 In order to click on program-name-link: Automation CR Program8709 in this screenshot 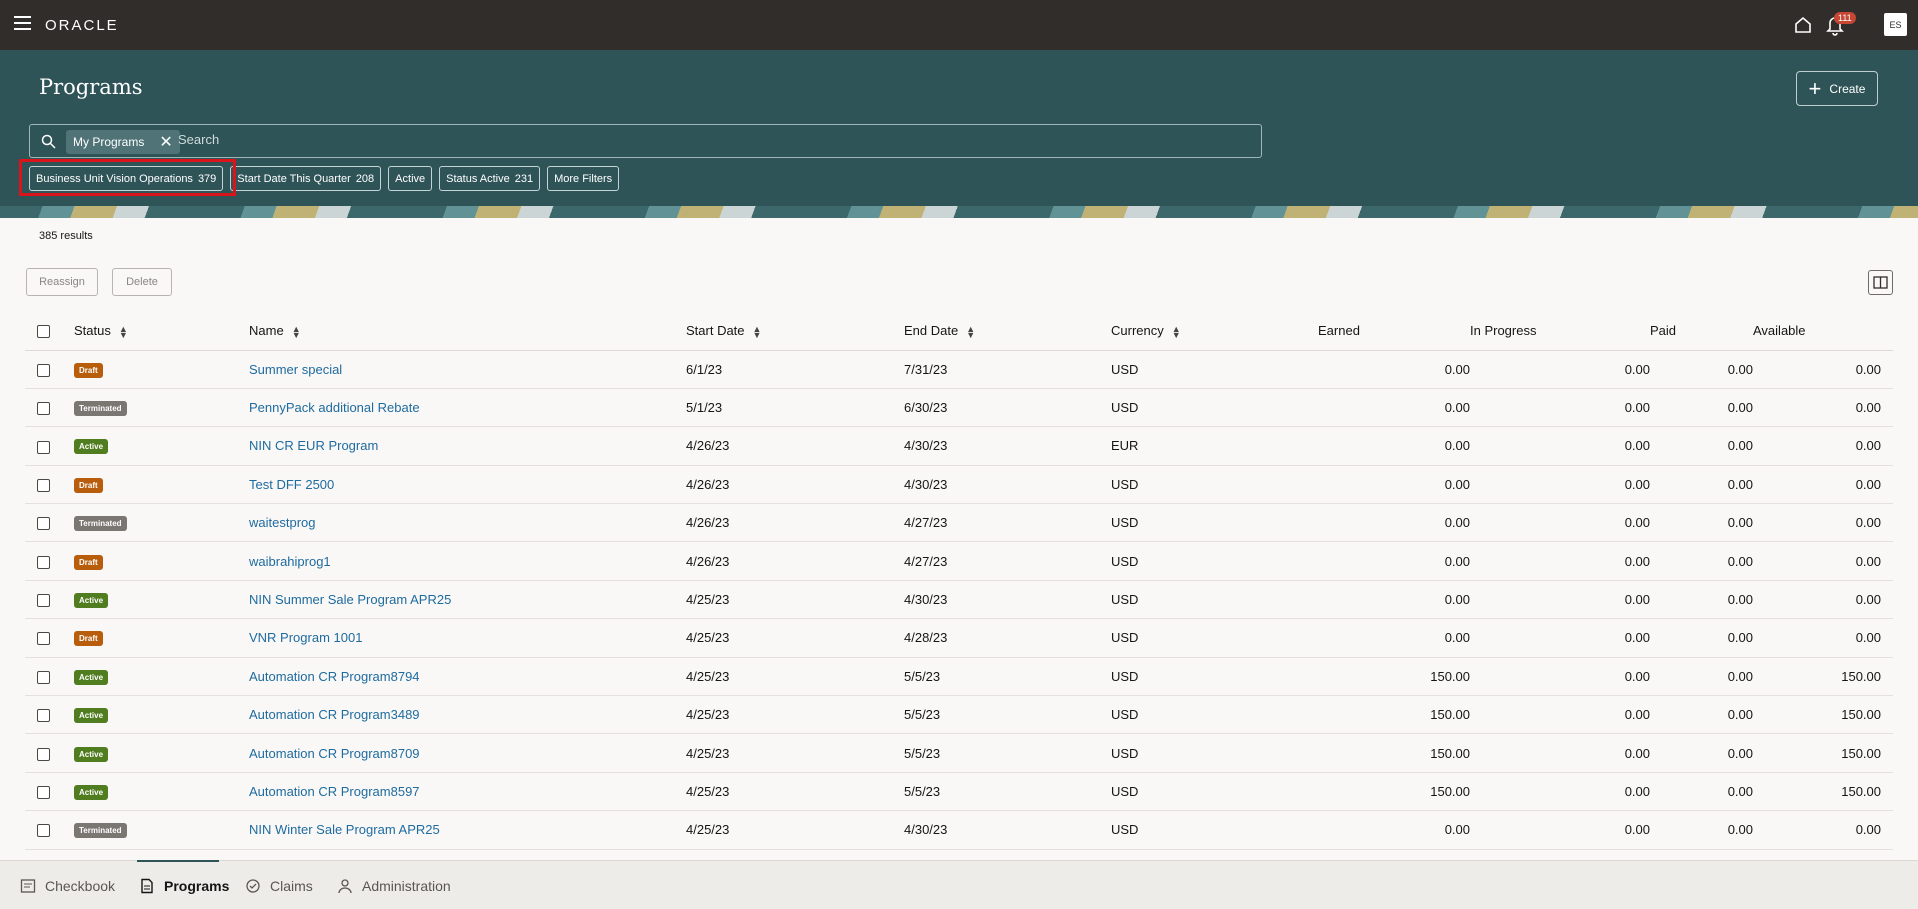, I will do `click(334, 753)`.